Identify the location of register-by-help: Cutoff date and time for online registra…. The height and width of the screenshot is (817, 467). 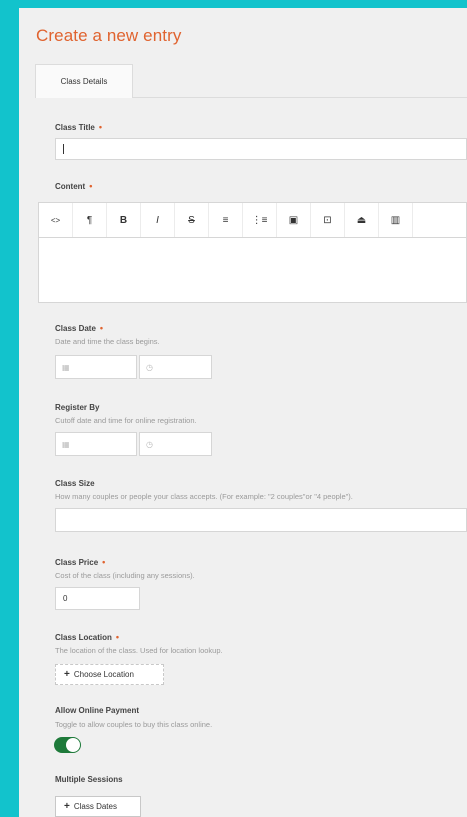
(126, 420).